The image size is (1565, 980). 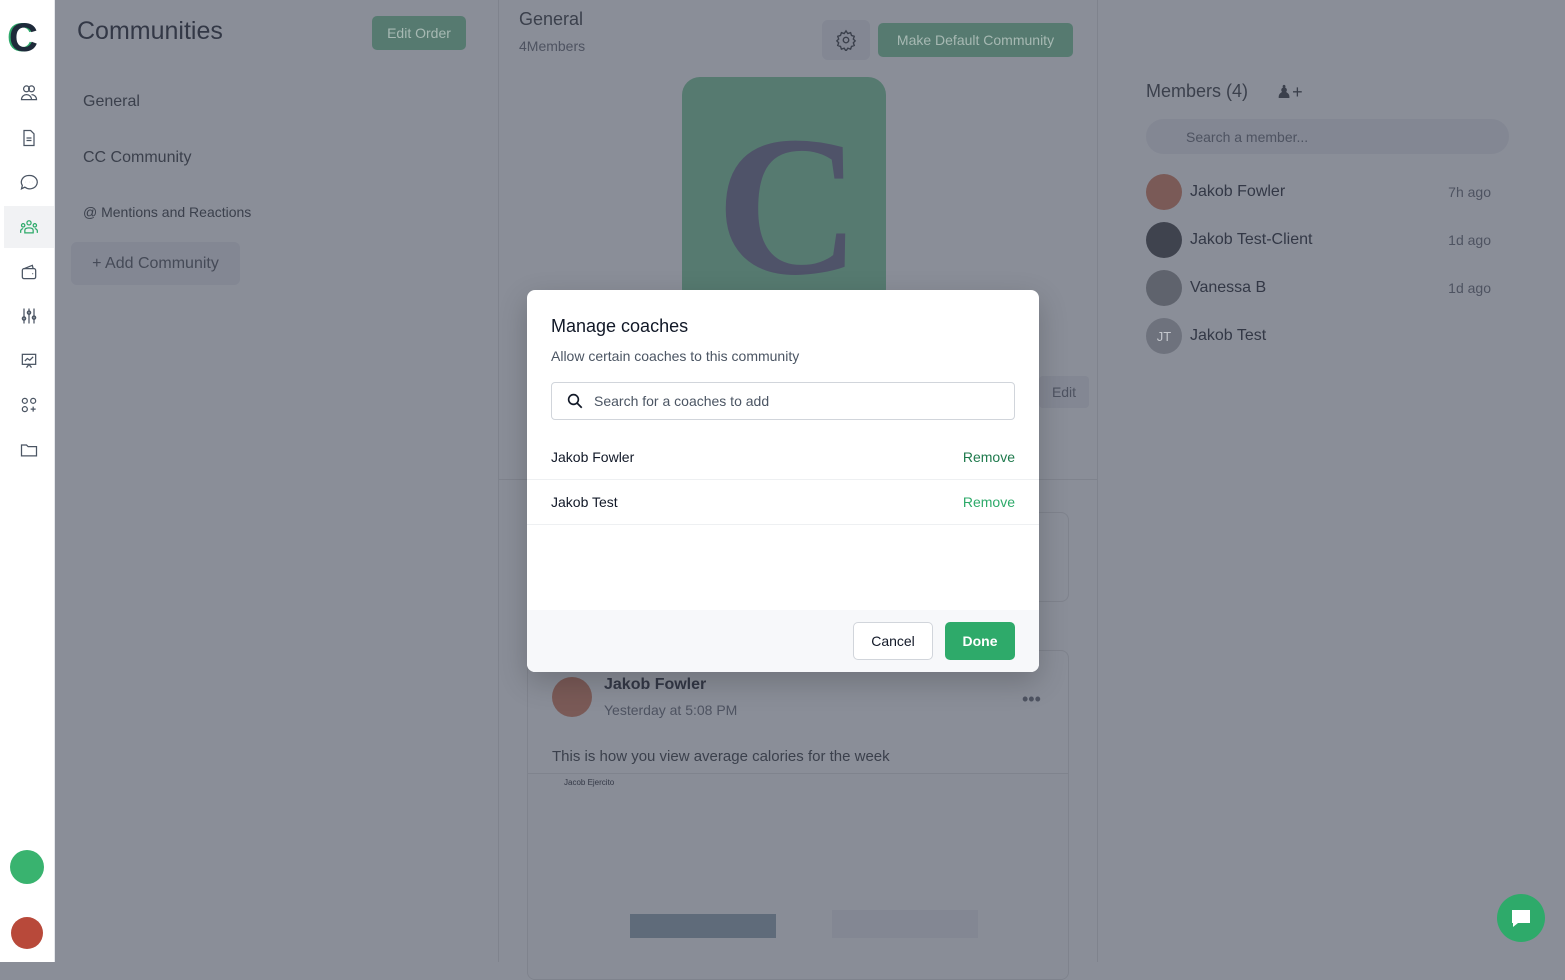 I want to click on more-icon: •••, so click(x=1031, y=699).